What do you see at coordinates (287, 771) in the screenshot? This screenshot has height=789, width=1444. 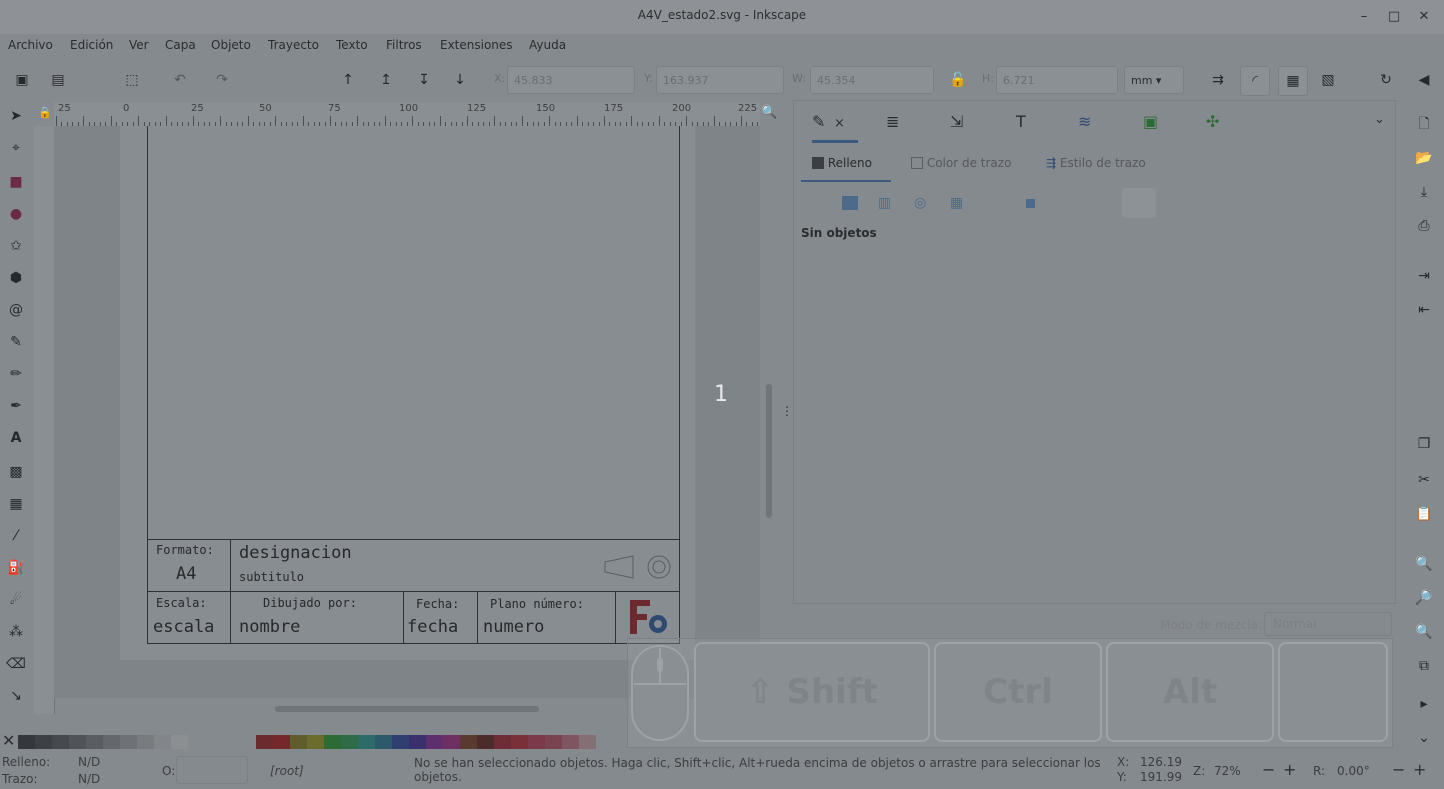 I see `current-layer: [root]` at bounding box center [287, 771].